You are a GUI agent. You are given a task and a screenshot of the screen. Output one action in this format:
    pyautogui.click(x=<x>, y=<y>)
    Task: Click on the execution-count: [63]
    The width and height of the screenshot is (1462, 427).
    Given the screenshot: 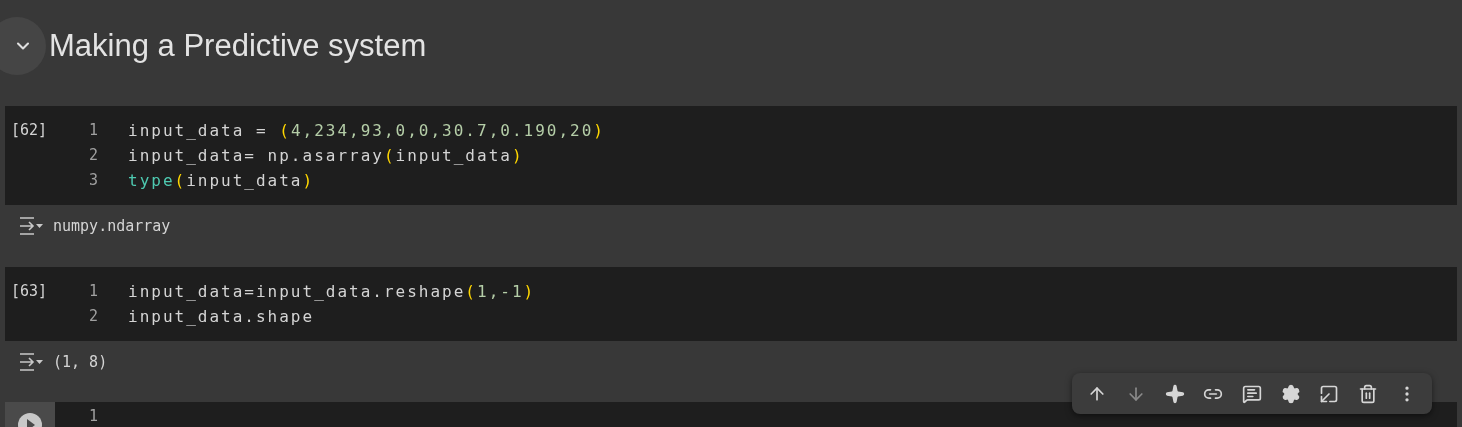 What is the action you would take?
    pyautogui.click(x=29, y=291)
    